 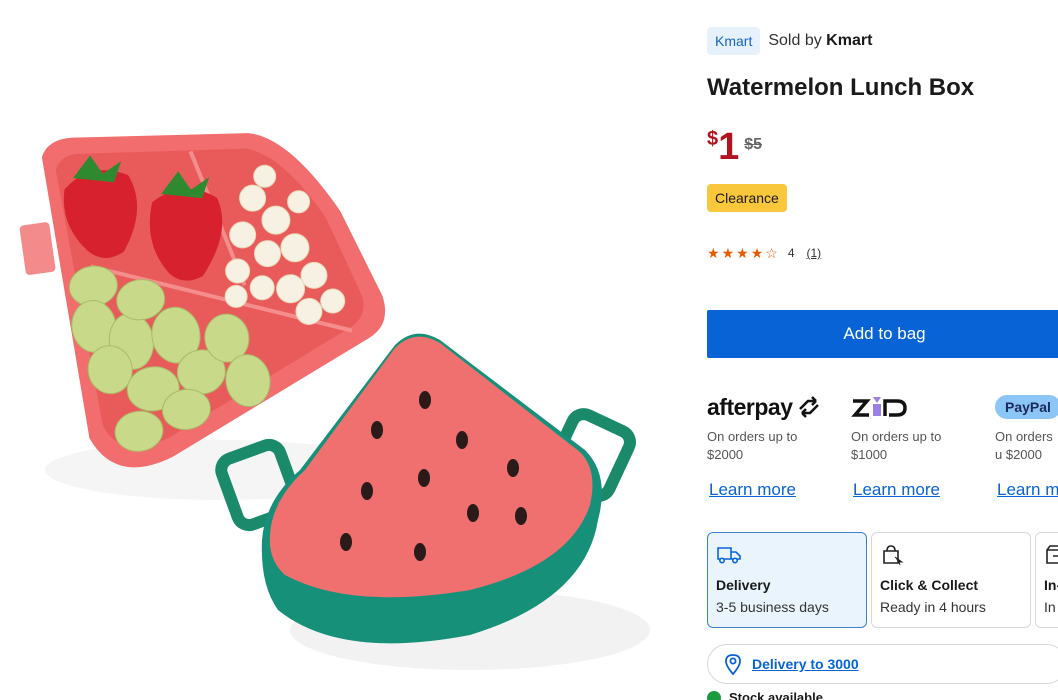 I want to click on delivery-title: Delivery, so click(x=743, y=585).